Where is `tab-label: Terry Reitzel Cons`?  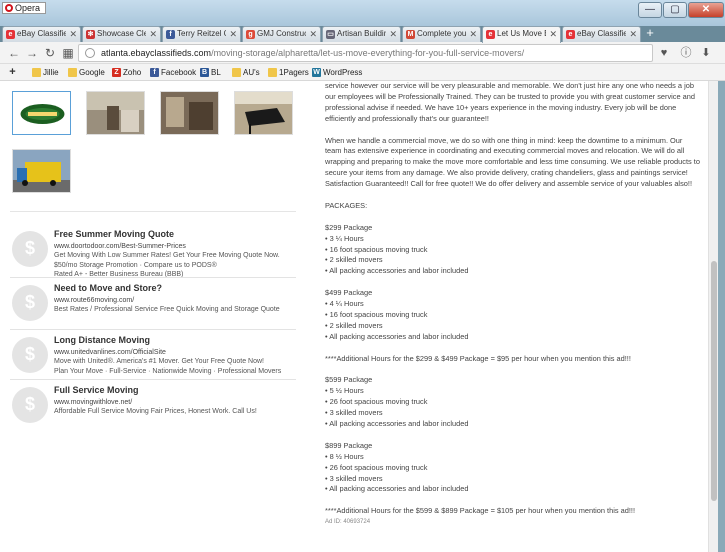
tab-label: Terry Reitzel Cons is located at coordinates (201, 33).